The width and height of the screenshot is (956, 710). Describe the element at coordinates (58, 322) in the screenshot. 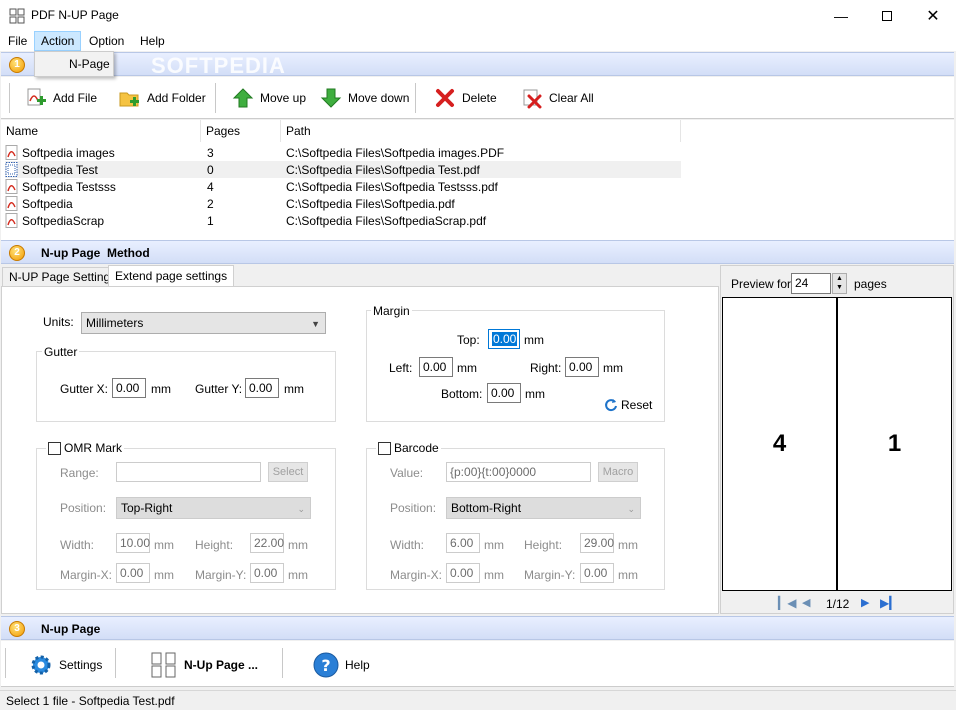

I see `units-label: Units:` at that location.